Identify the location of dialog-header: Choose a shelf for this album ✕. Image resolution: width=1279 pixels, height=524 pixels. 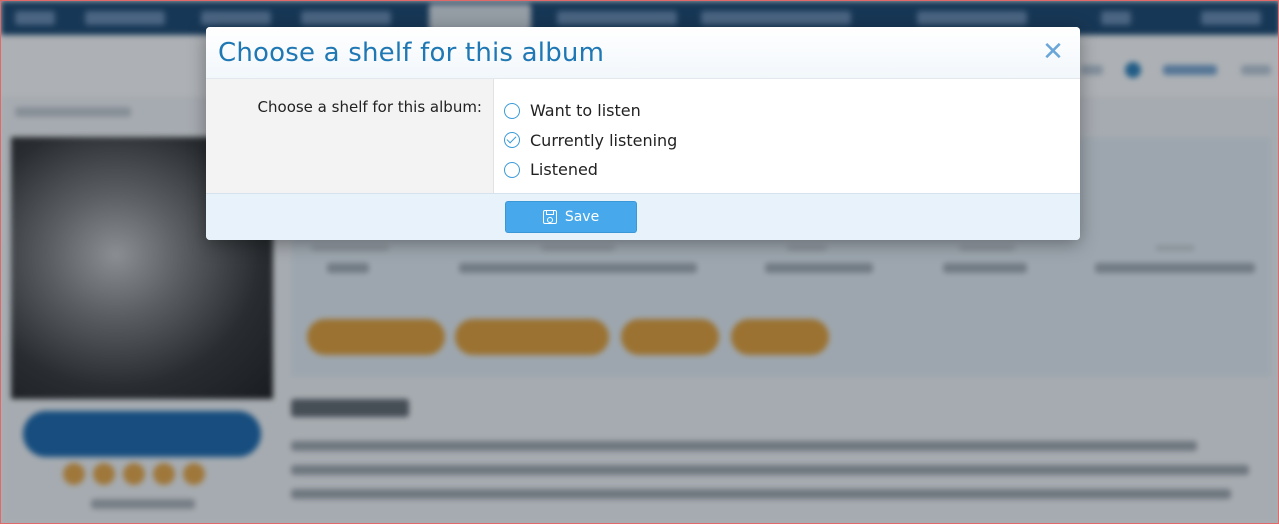
(643, 53).